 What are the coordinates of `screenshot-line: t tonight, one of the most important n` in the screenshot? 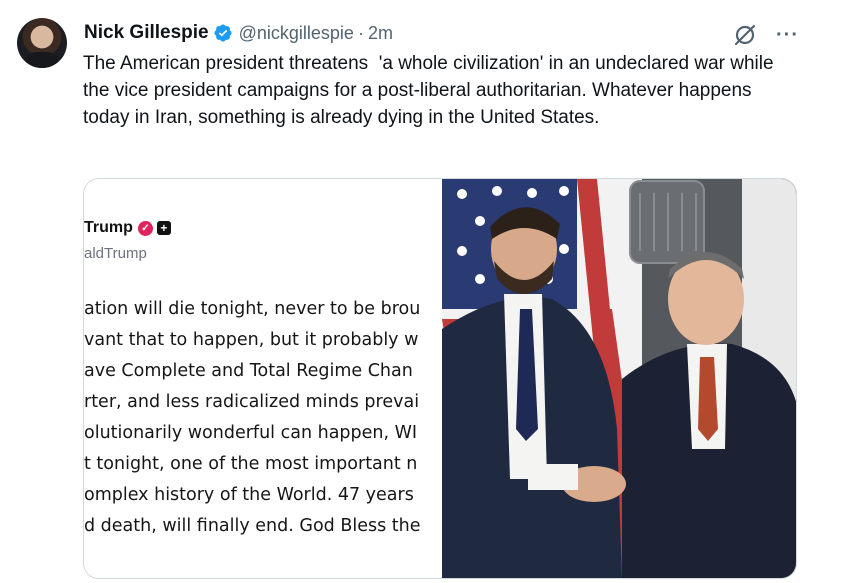 It's located at (251, 464).